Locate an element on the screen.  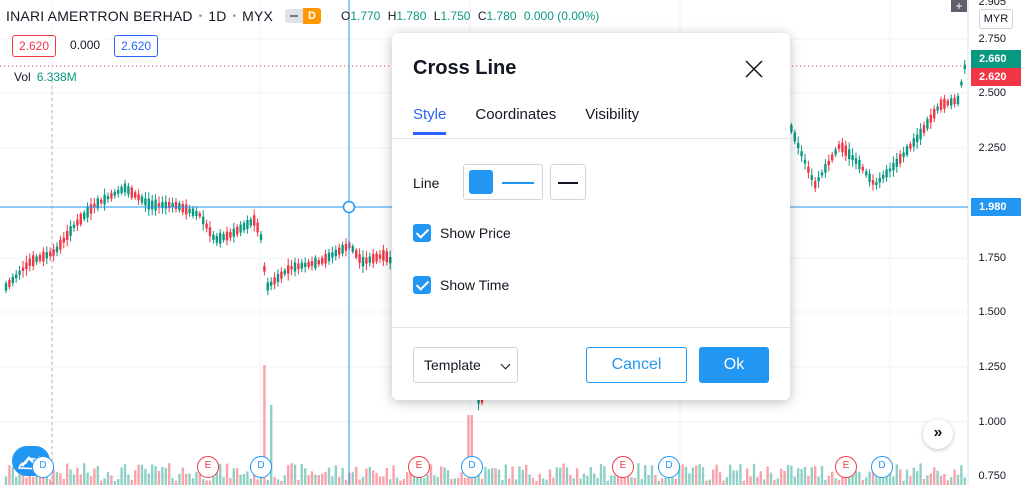
line-thickness-button is located at coordinates (568, 182).